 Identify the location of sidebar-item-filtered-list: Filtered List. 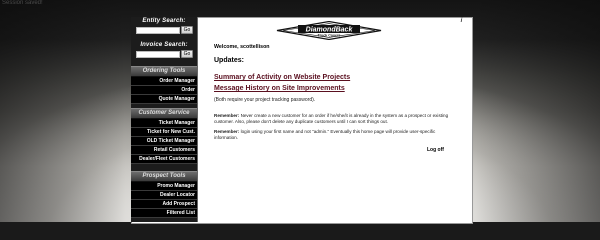
(164, 213).